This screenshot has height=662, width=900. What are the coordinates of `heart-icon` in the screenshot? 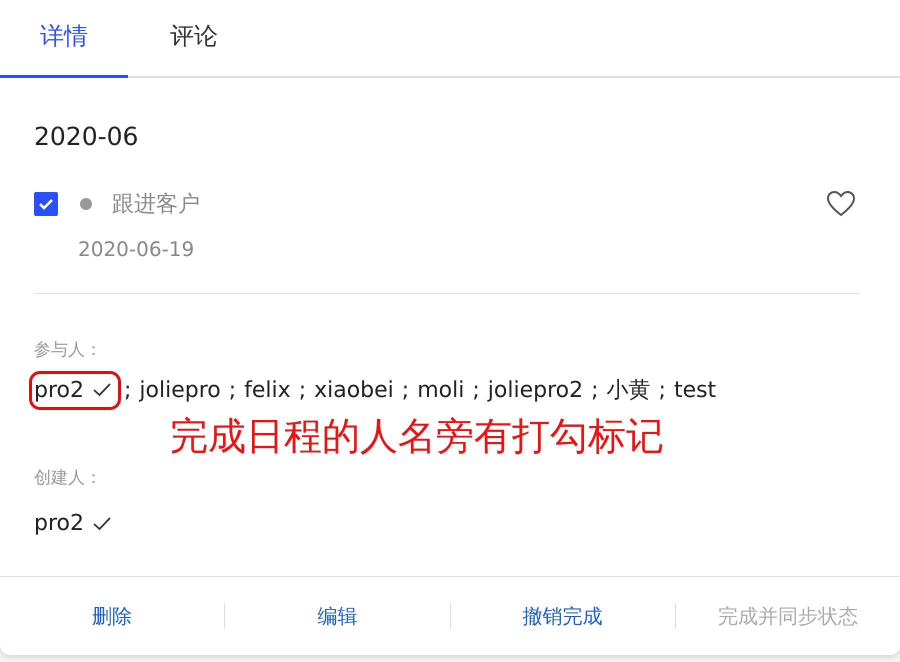 It's located at (841, 204).